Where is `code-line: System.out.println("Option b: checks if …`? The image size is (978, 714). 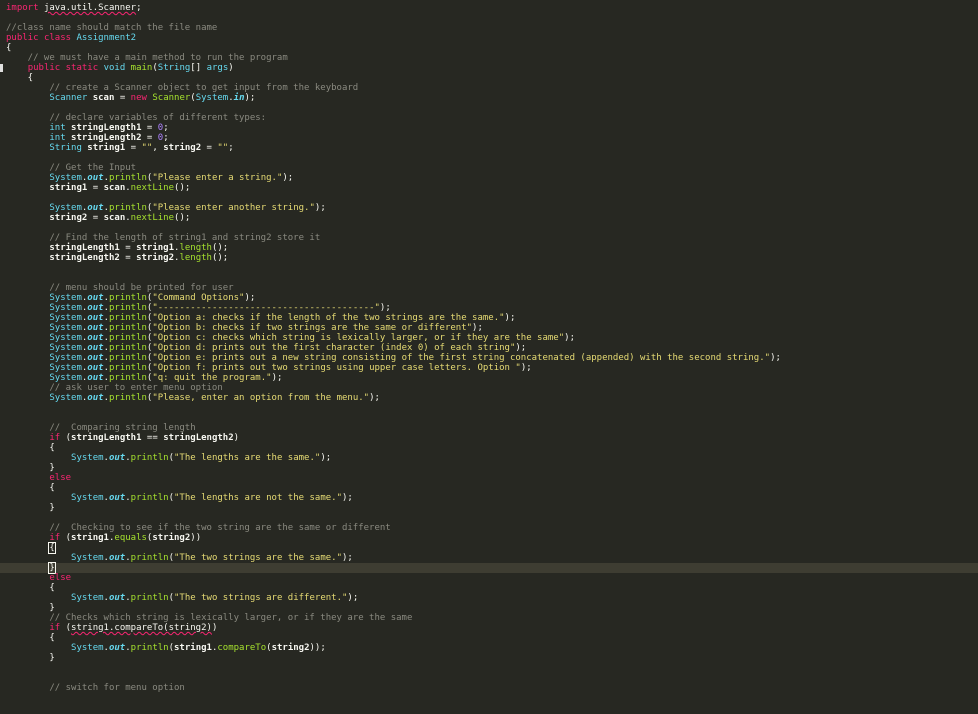
code-line: System.out.println("Option b: checks if … is located at coordinates (489, 328).